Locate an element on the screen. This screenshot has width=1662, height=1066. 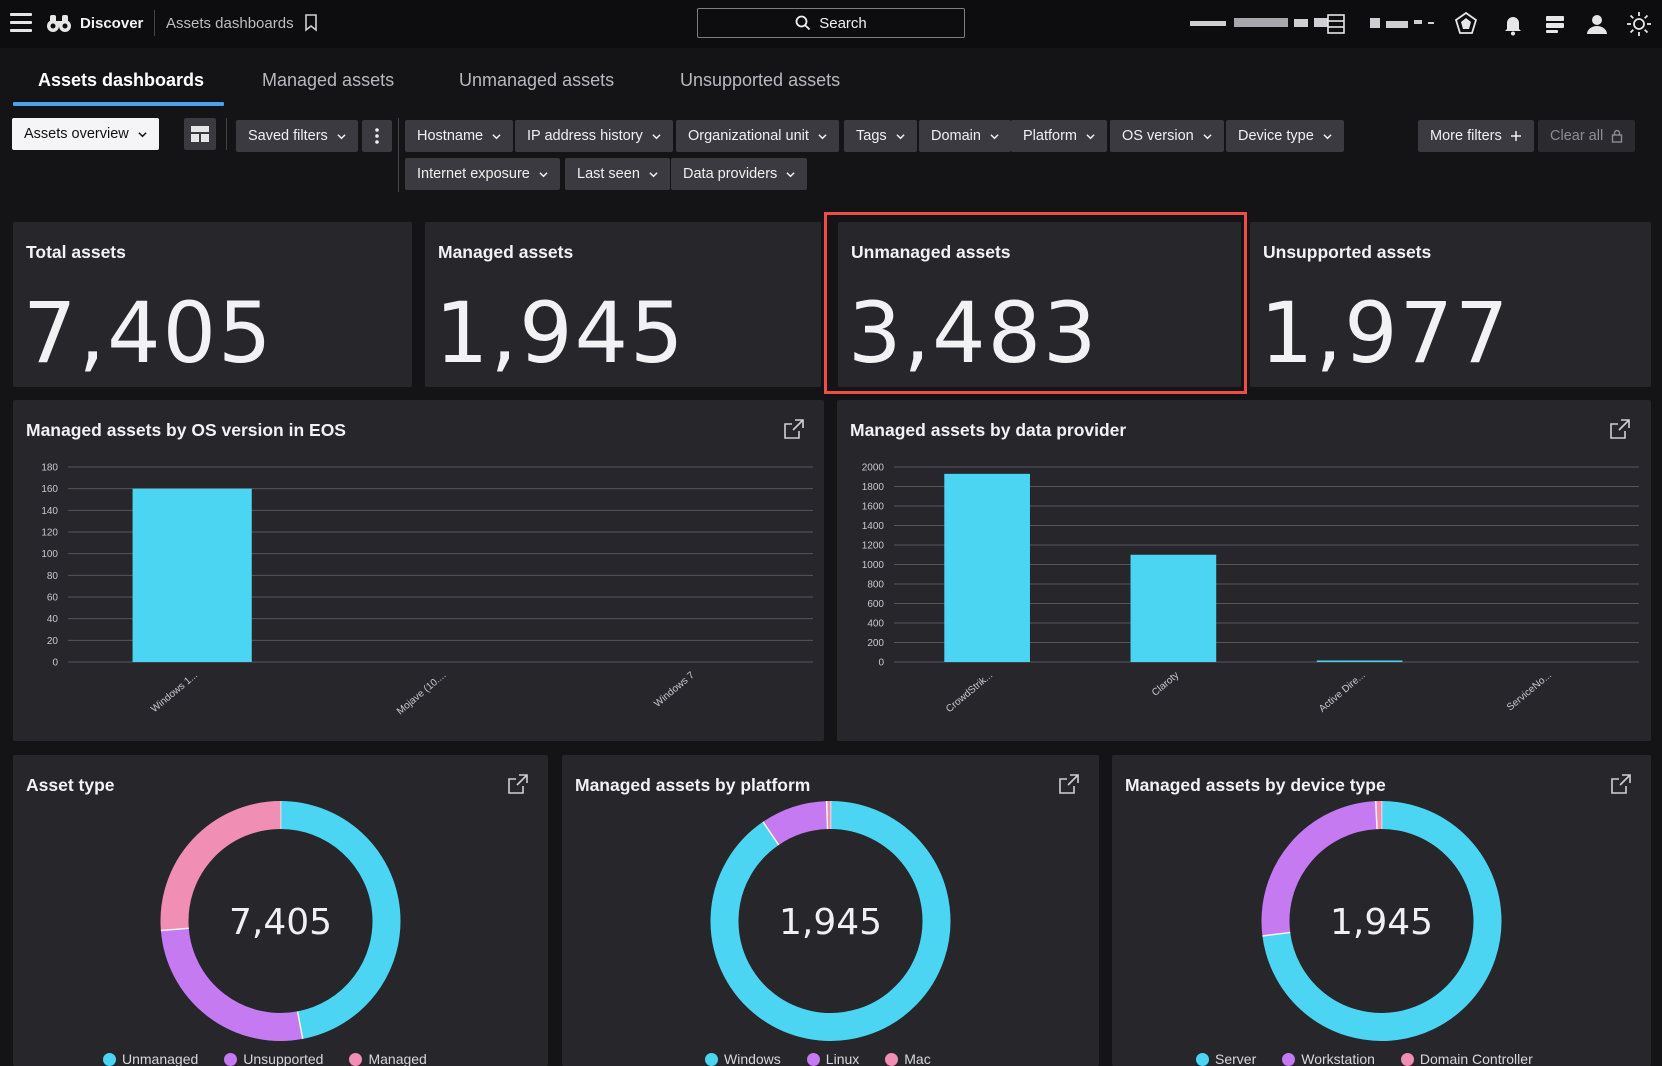
legend-label: Server is located at coordinates (1236, 1058).